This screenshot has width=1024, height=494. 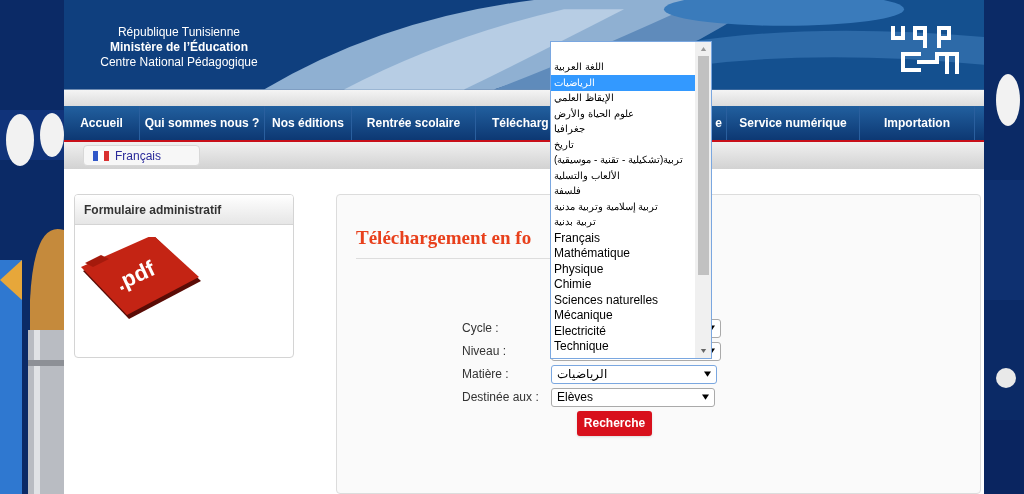 I want to click on flag-icon, so click(x=101, y=155).